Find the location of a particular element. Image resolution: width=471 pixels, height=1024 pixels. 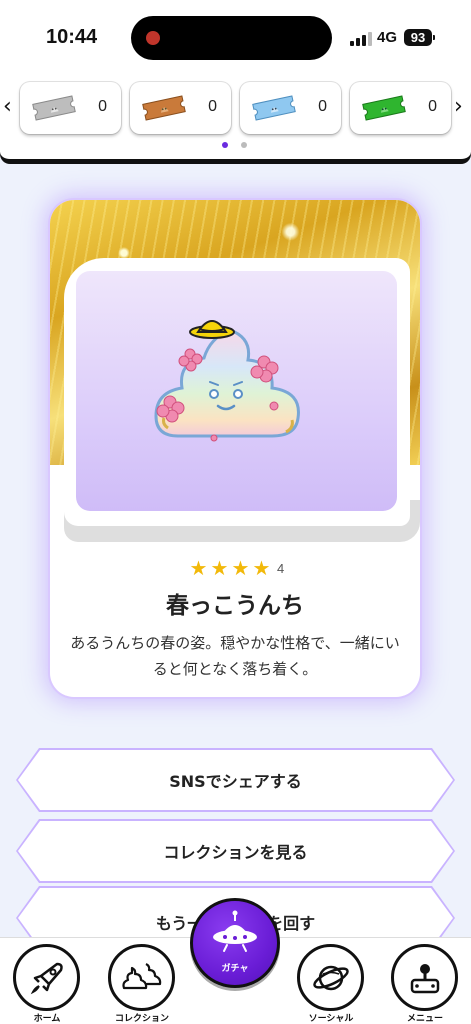

view-collection-label: コレクションを見る is located at coordinates (235, 852).